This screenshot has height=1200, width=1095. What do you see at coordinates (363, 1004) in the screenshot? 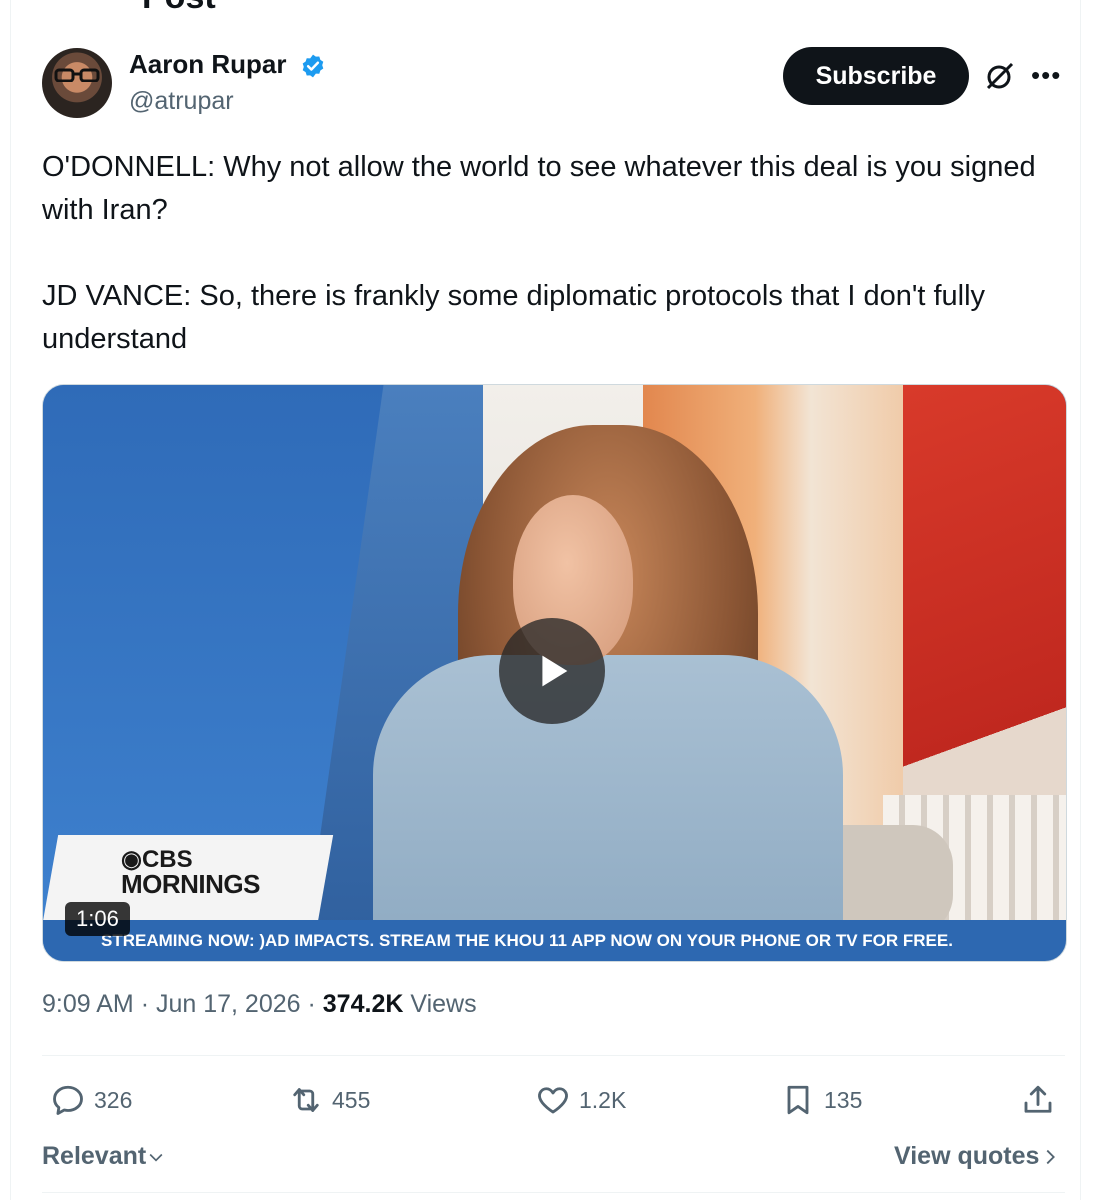
I see `views-count: 374.2K` at bounding box center [363, 1004].